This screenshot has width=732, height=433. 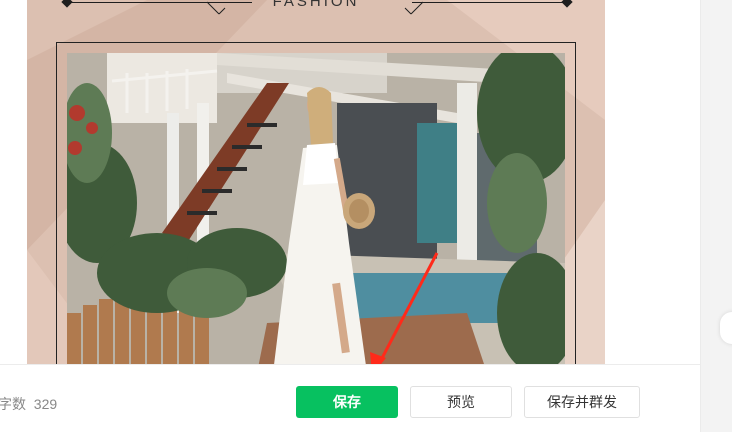 I want to click on right-side-panel, so click(x=716, y=216).